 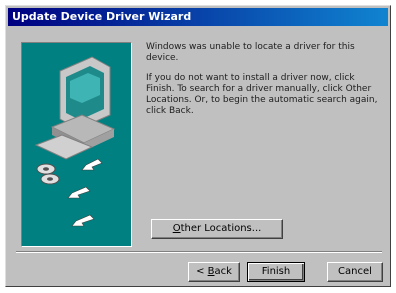 What do you see at coordinates (223, 271) in the screenshot?
I see `back-label: ack` at bounding box center [223, 271].